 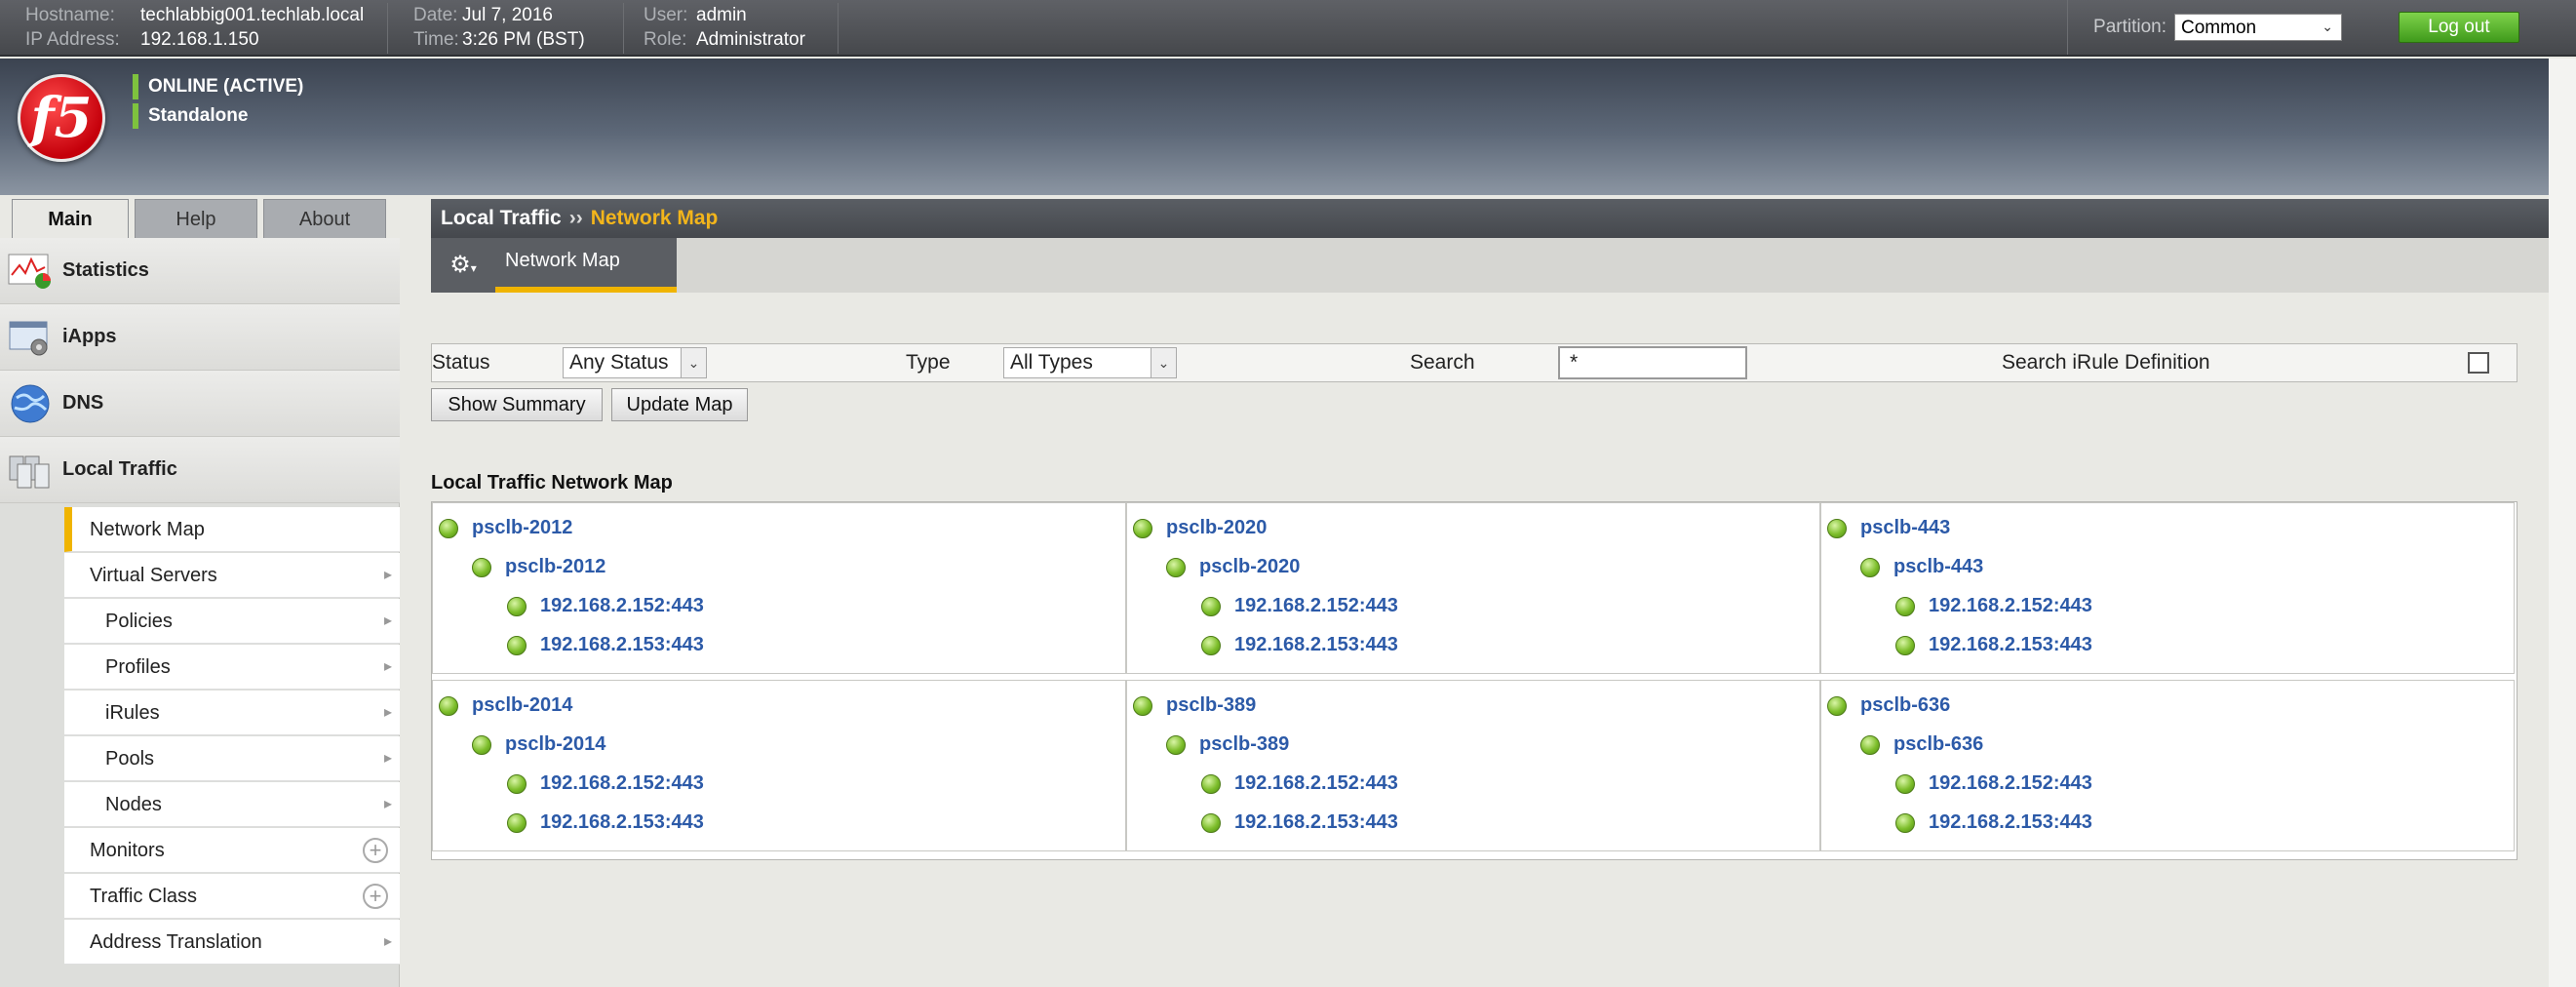 I want to click on pool-node: psclb-443, so click(x=1921, y=567).